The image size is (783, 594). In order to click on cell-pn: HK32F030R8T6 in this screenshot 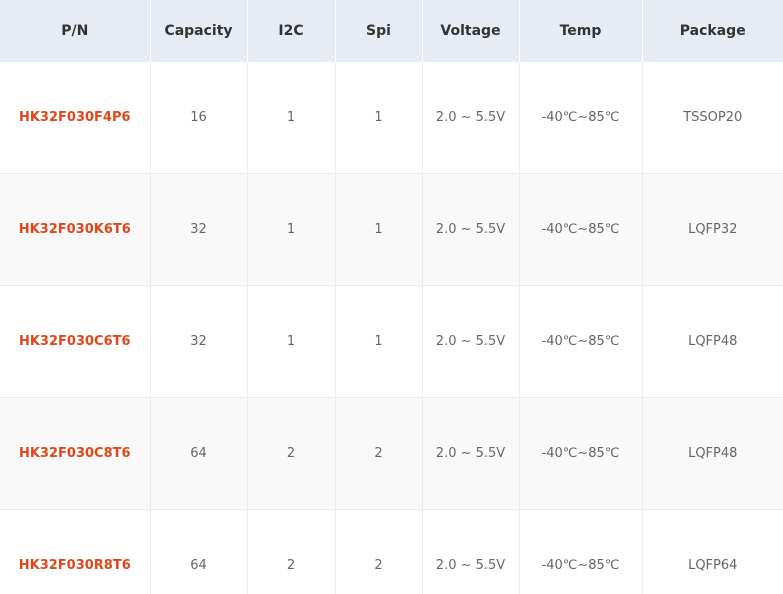, I will do `click(75, 551)`.